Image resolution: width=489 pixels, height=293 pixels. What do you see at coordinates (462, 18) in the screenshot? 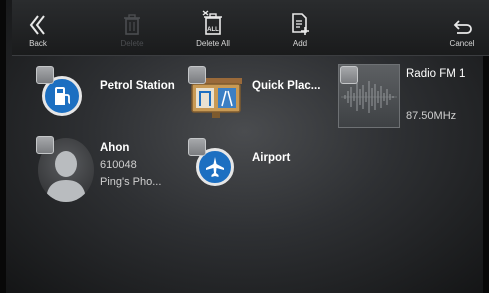
I see `return-arrow-icon` at bounding box center [462, 18].